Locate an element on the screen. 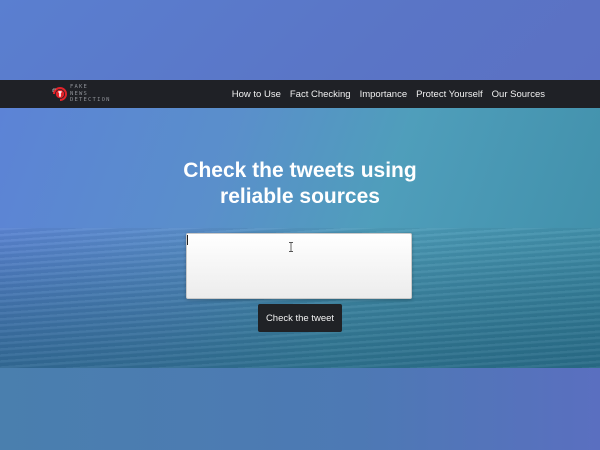 This screenshot has height=450, width=600. fake-news-detection-logo-icon is located at coordinates (59, 94).